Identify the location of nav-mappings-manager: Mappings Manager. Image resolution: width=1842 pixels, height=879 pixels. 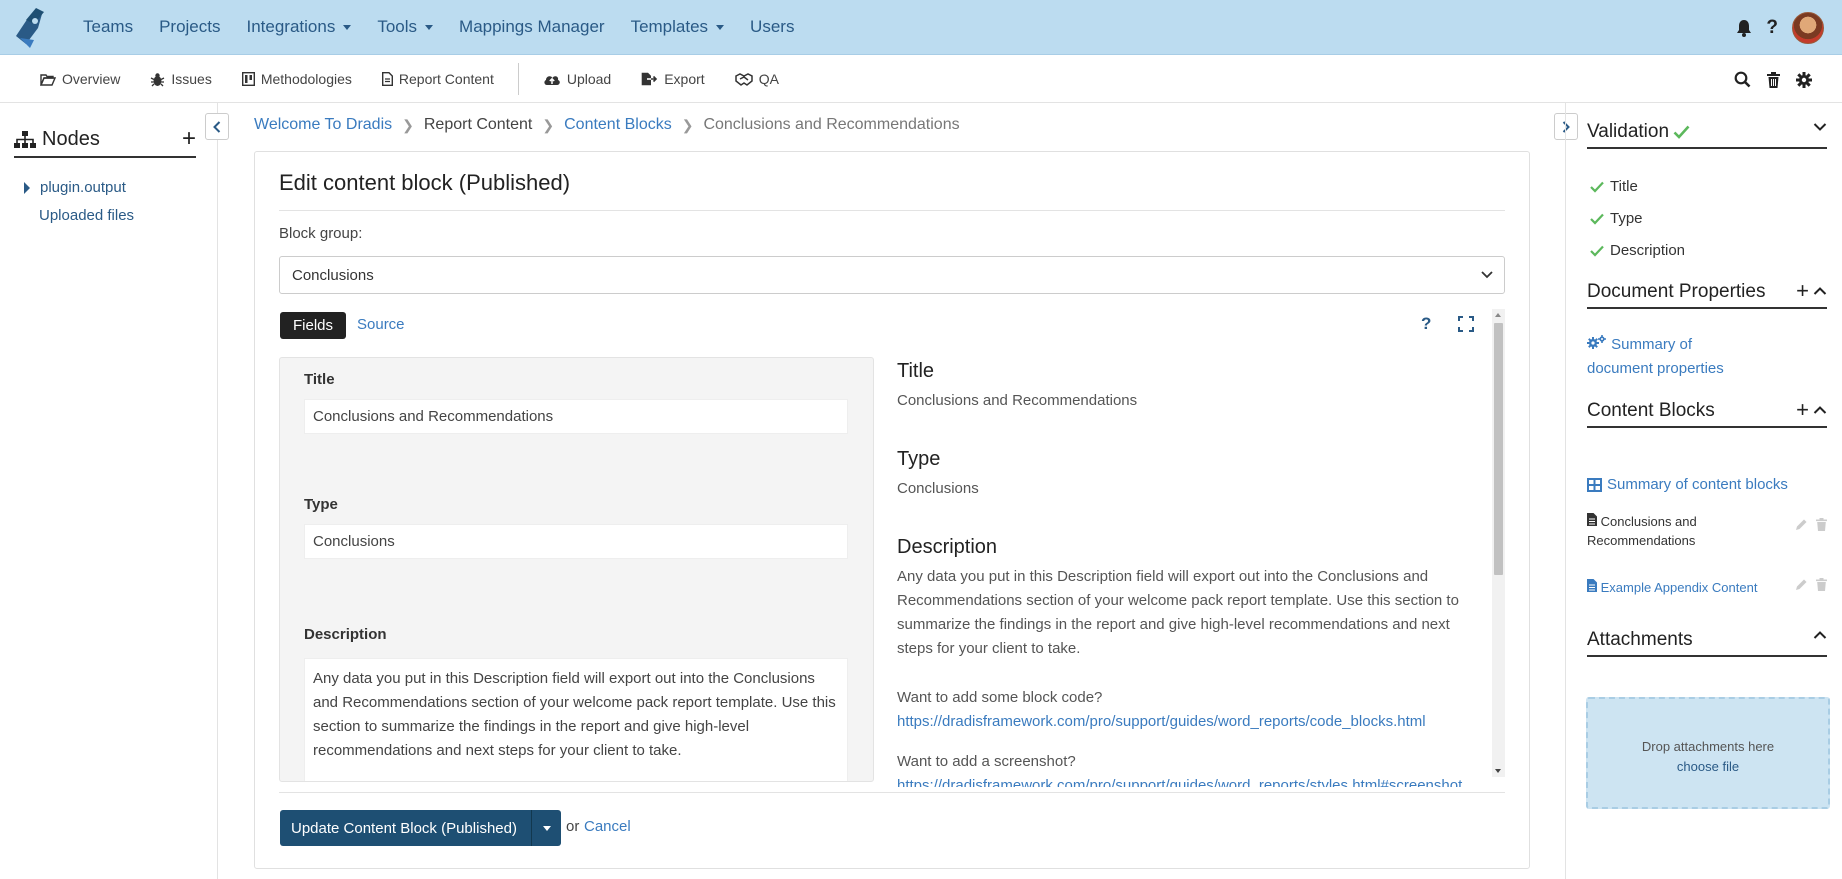
(532, 27).